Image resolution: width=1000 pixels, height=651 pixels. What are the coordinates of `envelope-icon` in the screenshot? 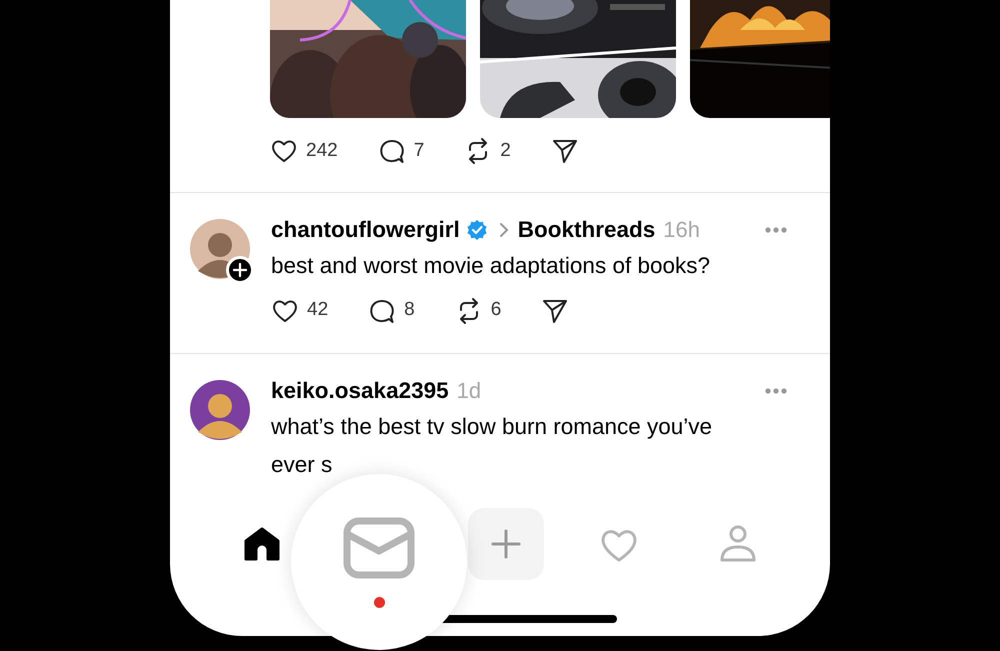 It's located at (379, 547).